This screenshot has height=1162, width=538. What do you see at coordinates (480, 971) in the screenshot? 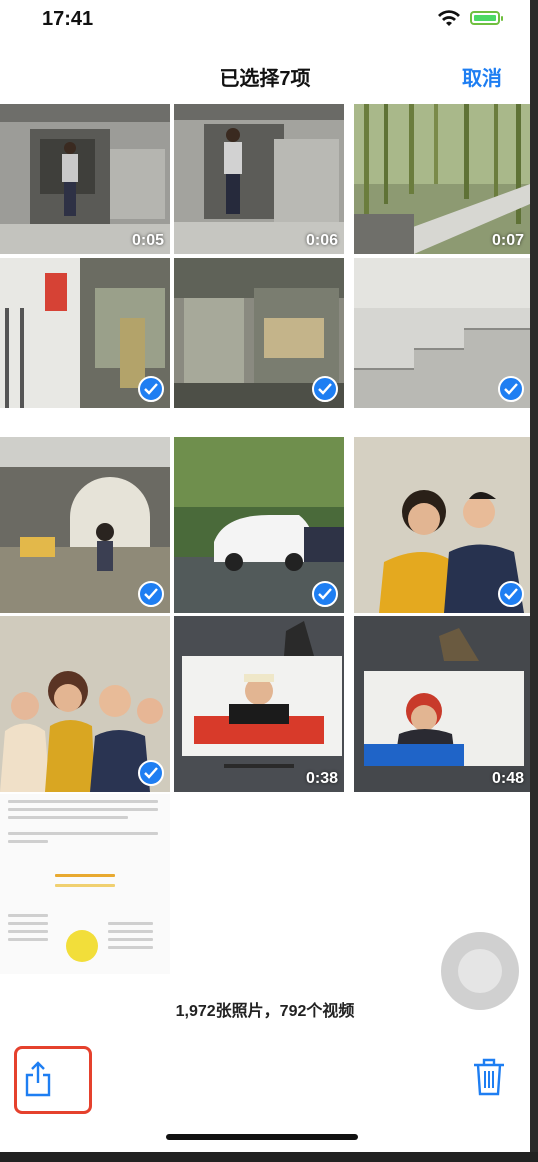
I see `assistive-touch-button` at bounding box center [480, 971].